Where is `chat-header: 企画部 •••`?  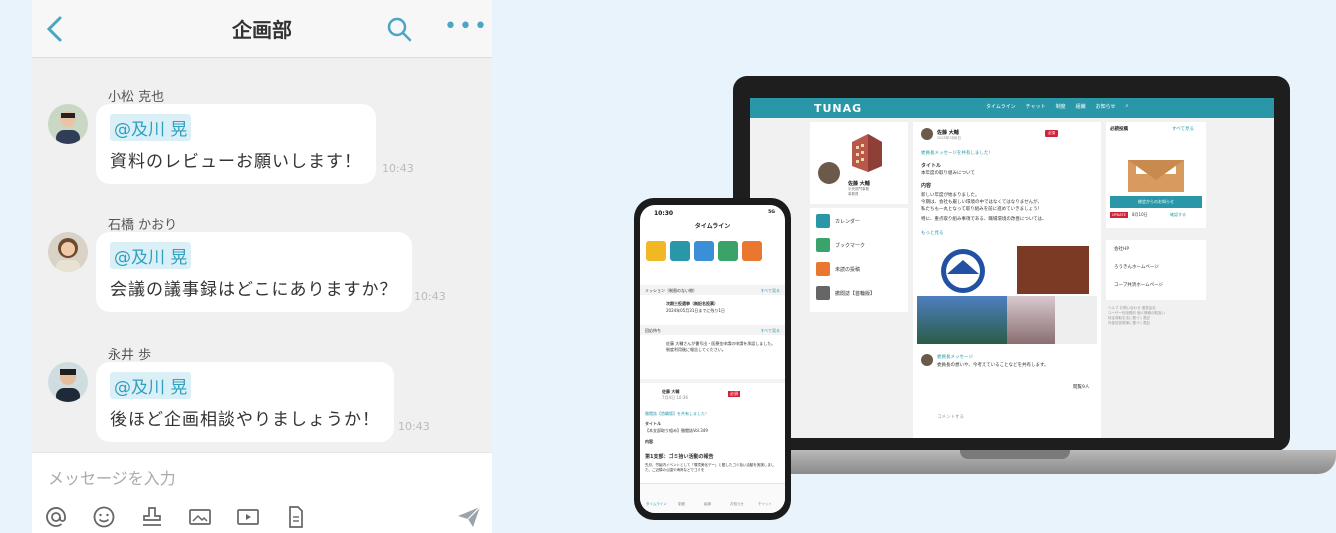
chat-header: 企画部 ••• is located at coordinates (262, 29).